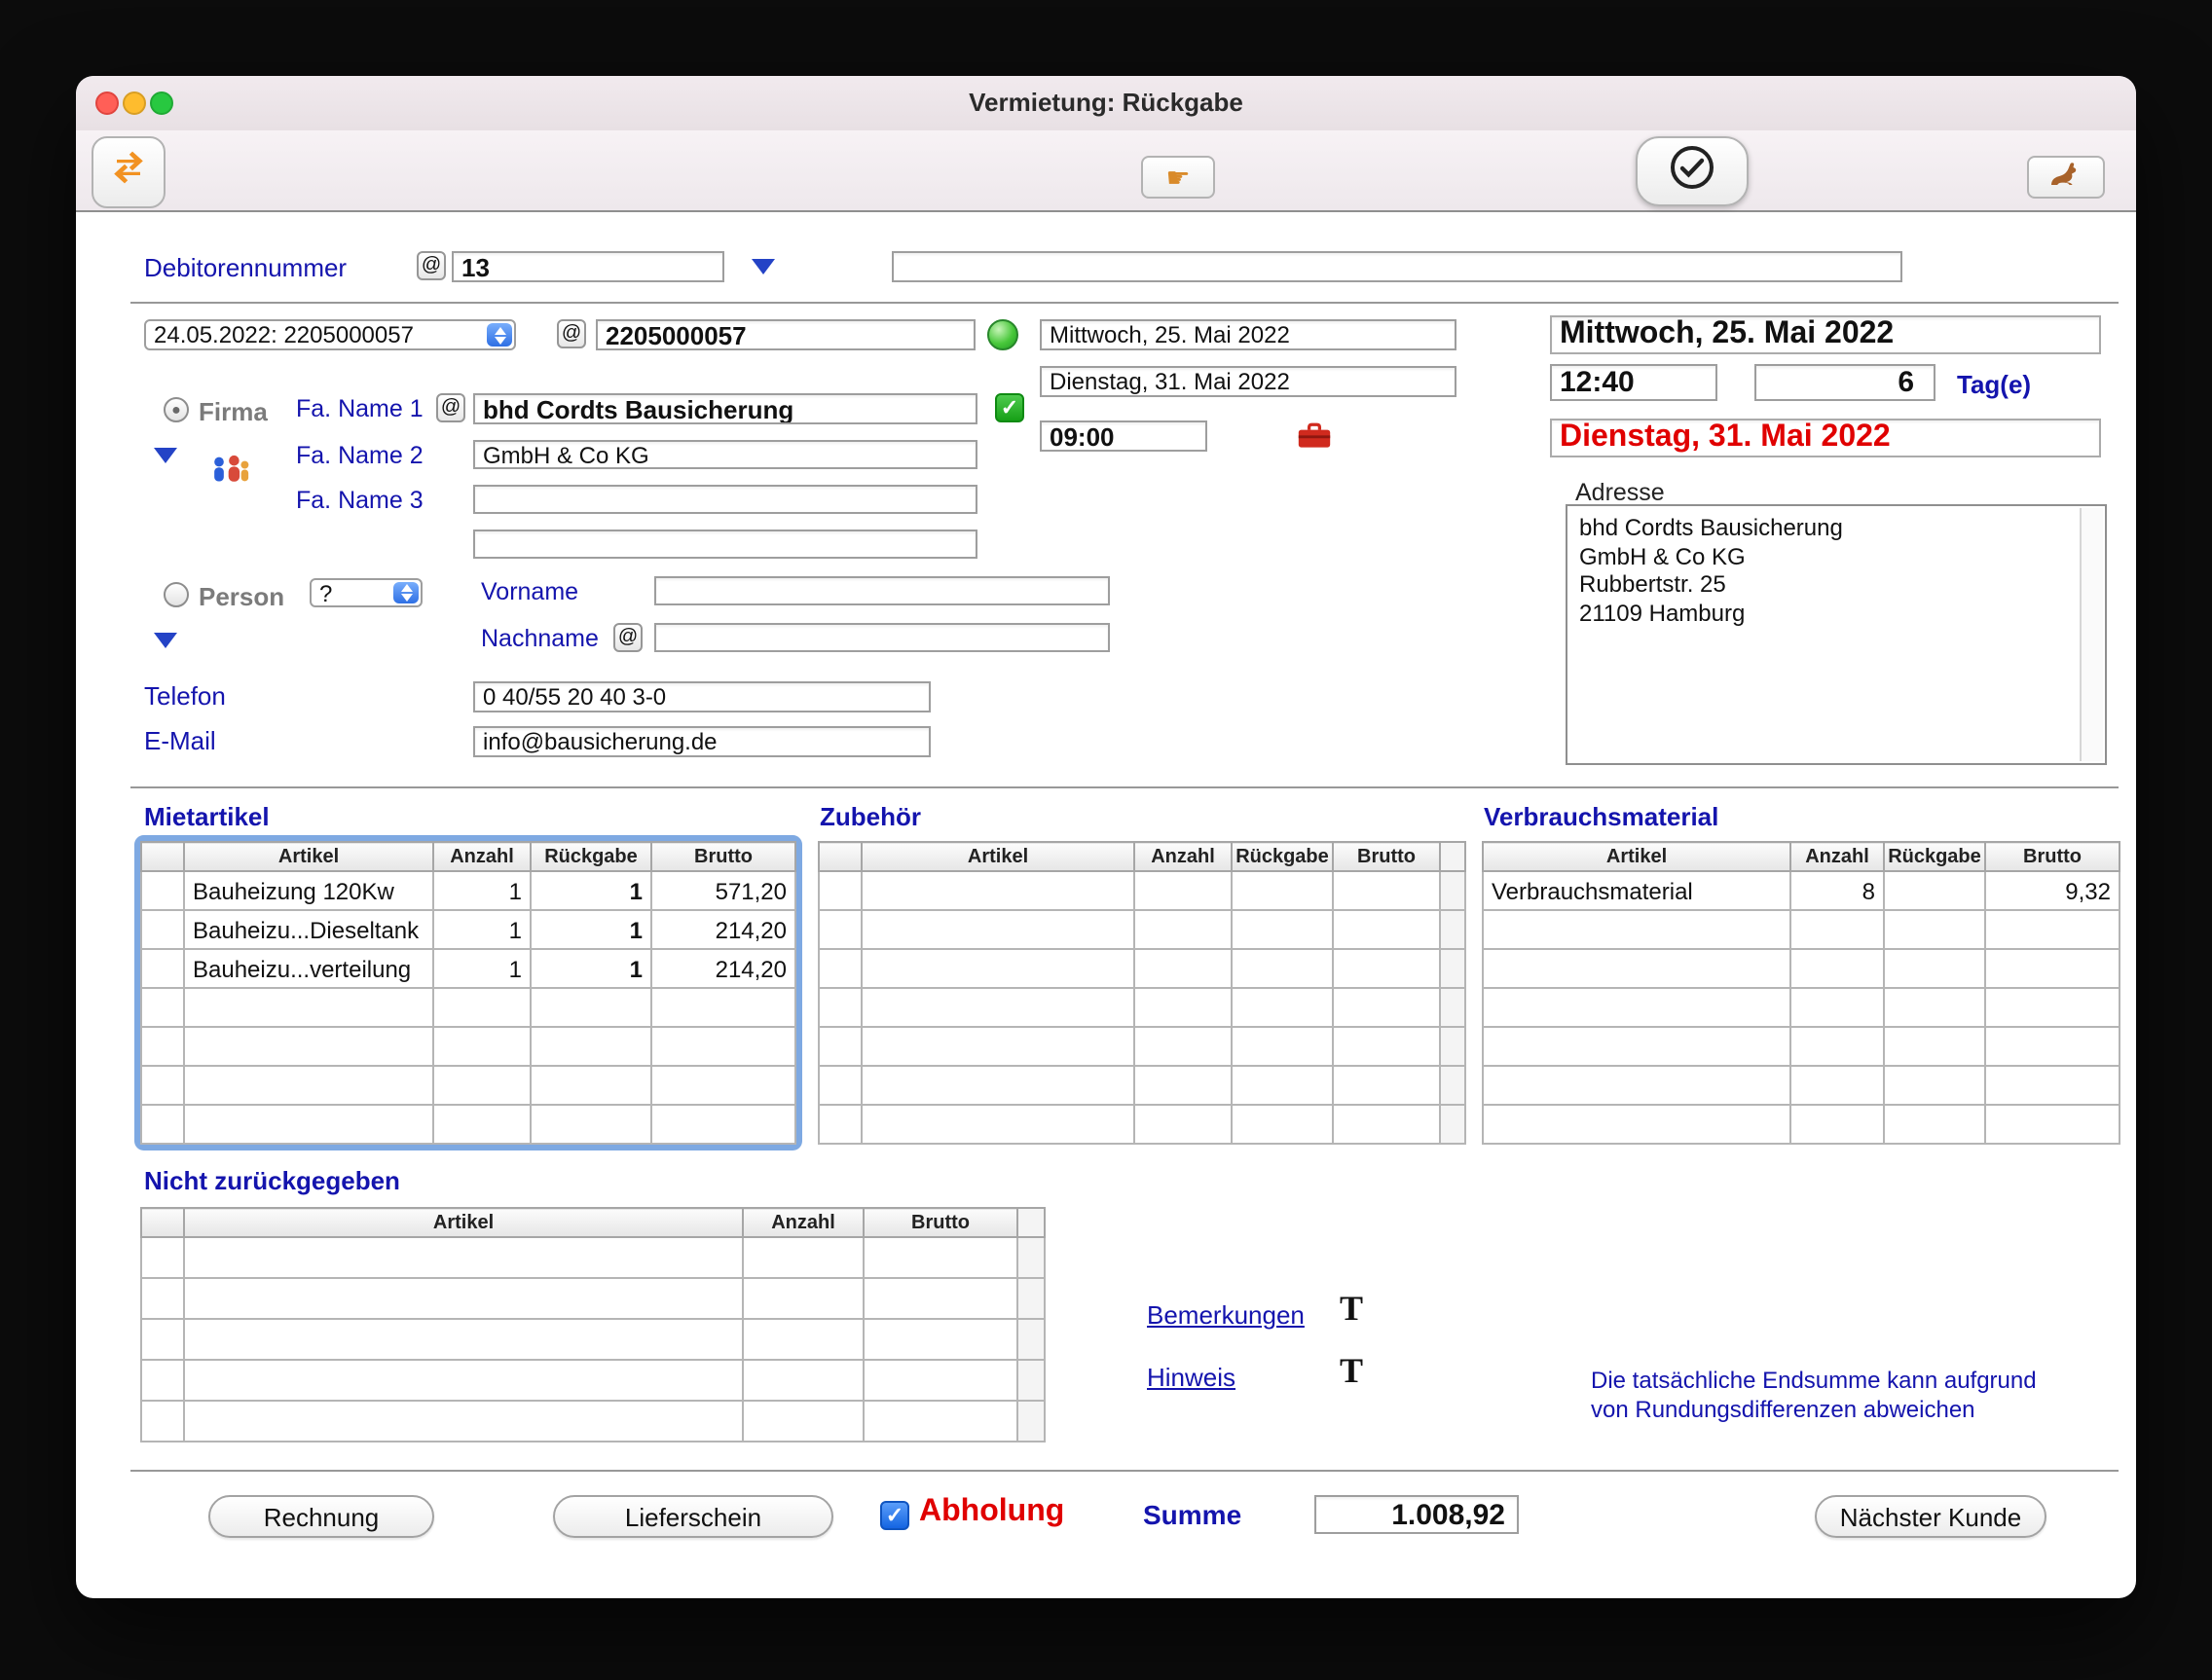 The image size is (2212, 1680). Describe the element at coordinates (165, 455) in the screenshot. I see `firma-dropdown-arrow` at that location.